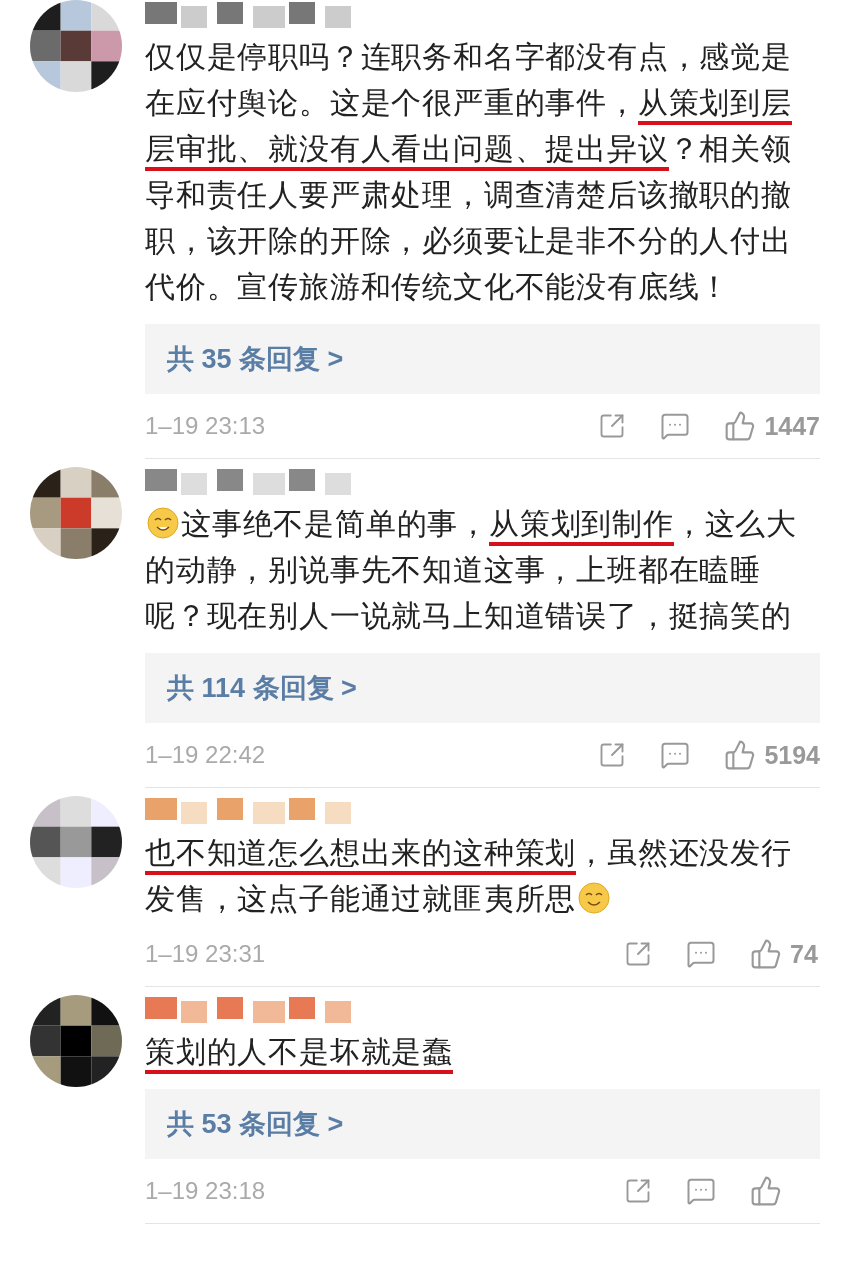 The height and width of the screenshot is (1261, 848). I want to click on like-count: 5194, so click(792, 755).